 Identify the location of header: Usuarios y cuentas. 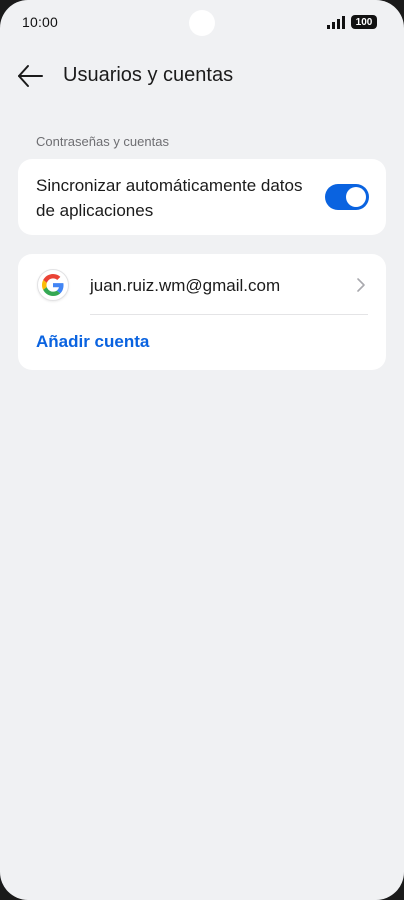
(202, 76).